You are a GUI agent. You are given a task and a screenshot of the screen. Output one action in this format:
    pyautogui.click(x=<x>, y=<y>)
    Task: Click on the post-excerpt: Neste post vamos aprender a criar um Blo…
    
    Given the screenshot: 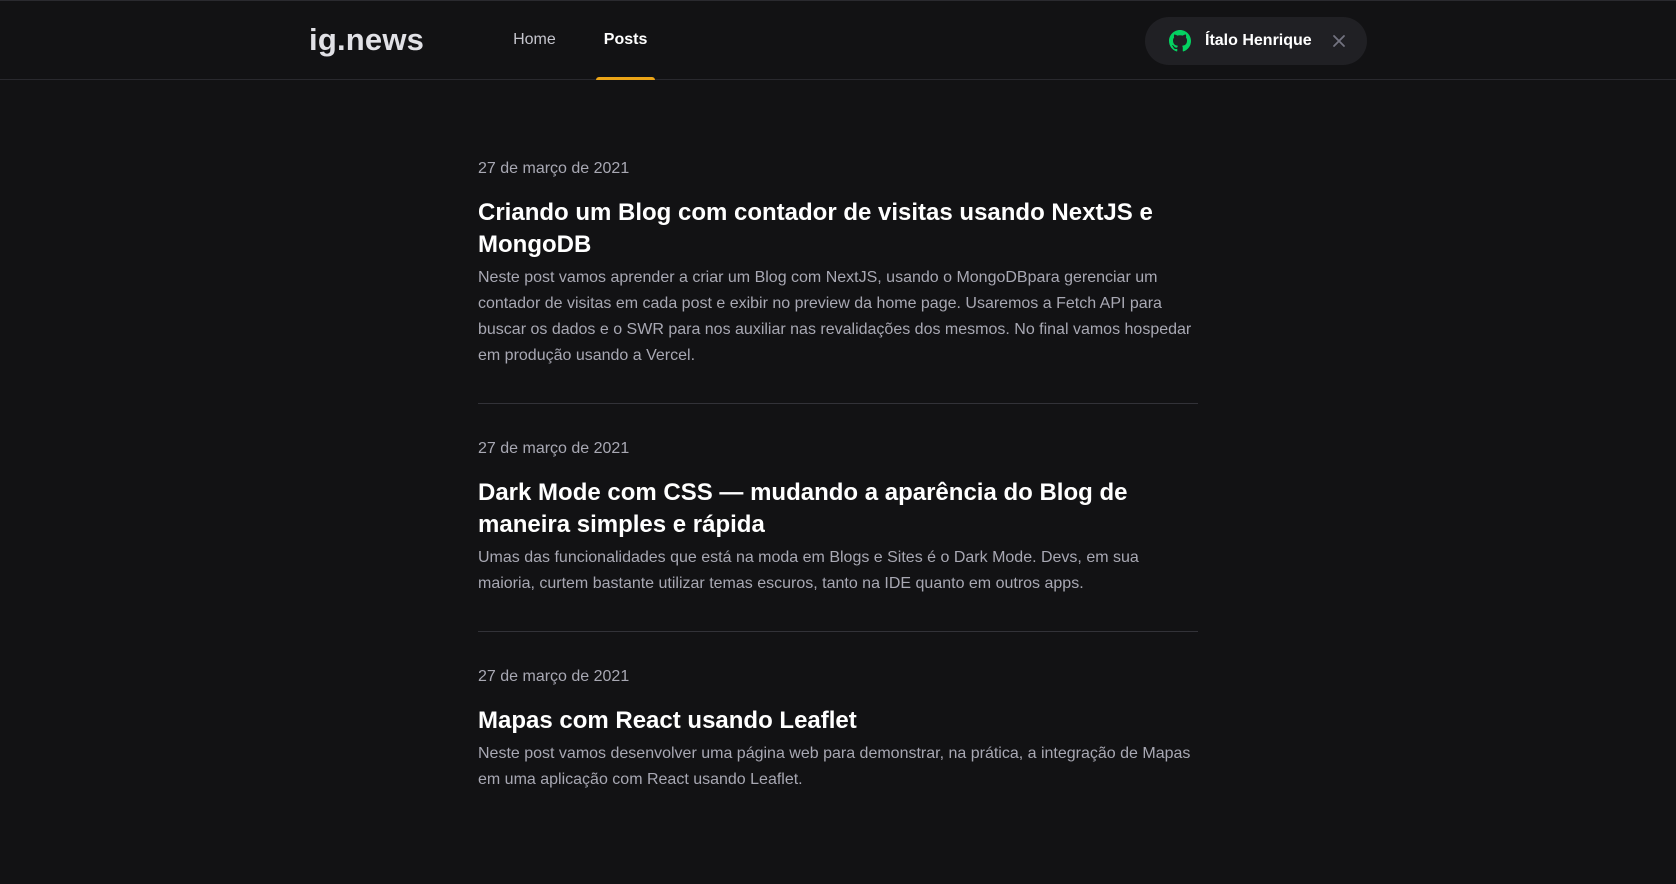 What is the action you would take?
    pyautogui.click(x=835, y=316)
    